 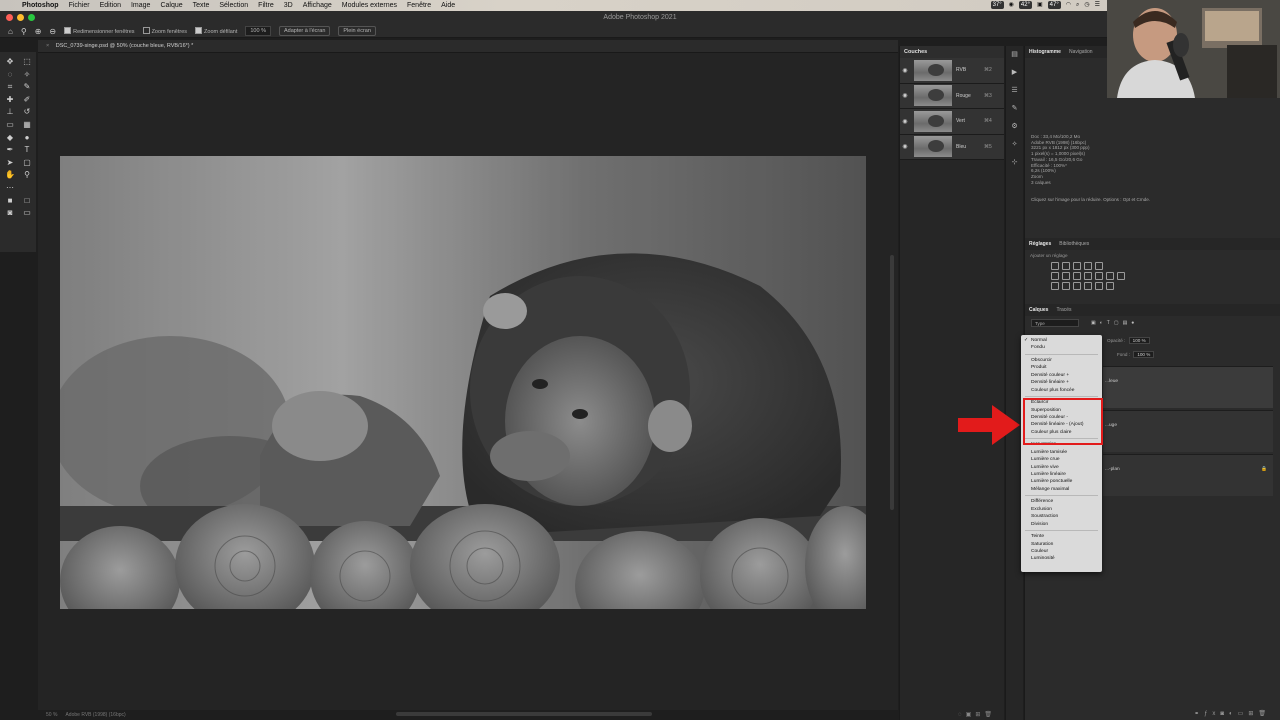 I want to click on filter-toggle-icon: ●, so click(x=1132, y=323).